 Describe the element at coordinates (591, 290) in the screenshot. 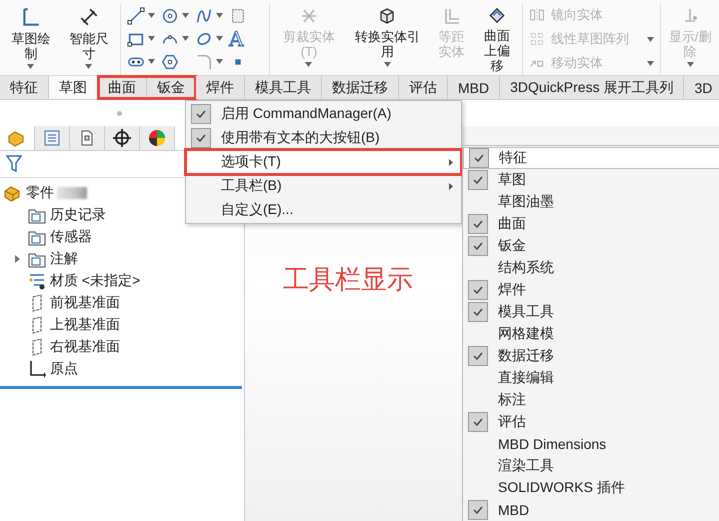

I see `menu-item: 焊件` at that location.